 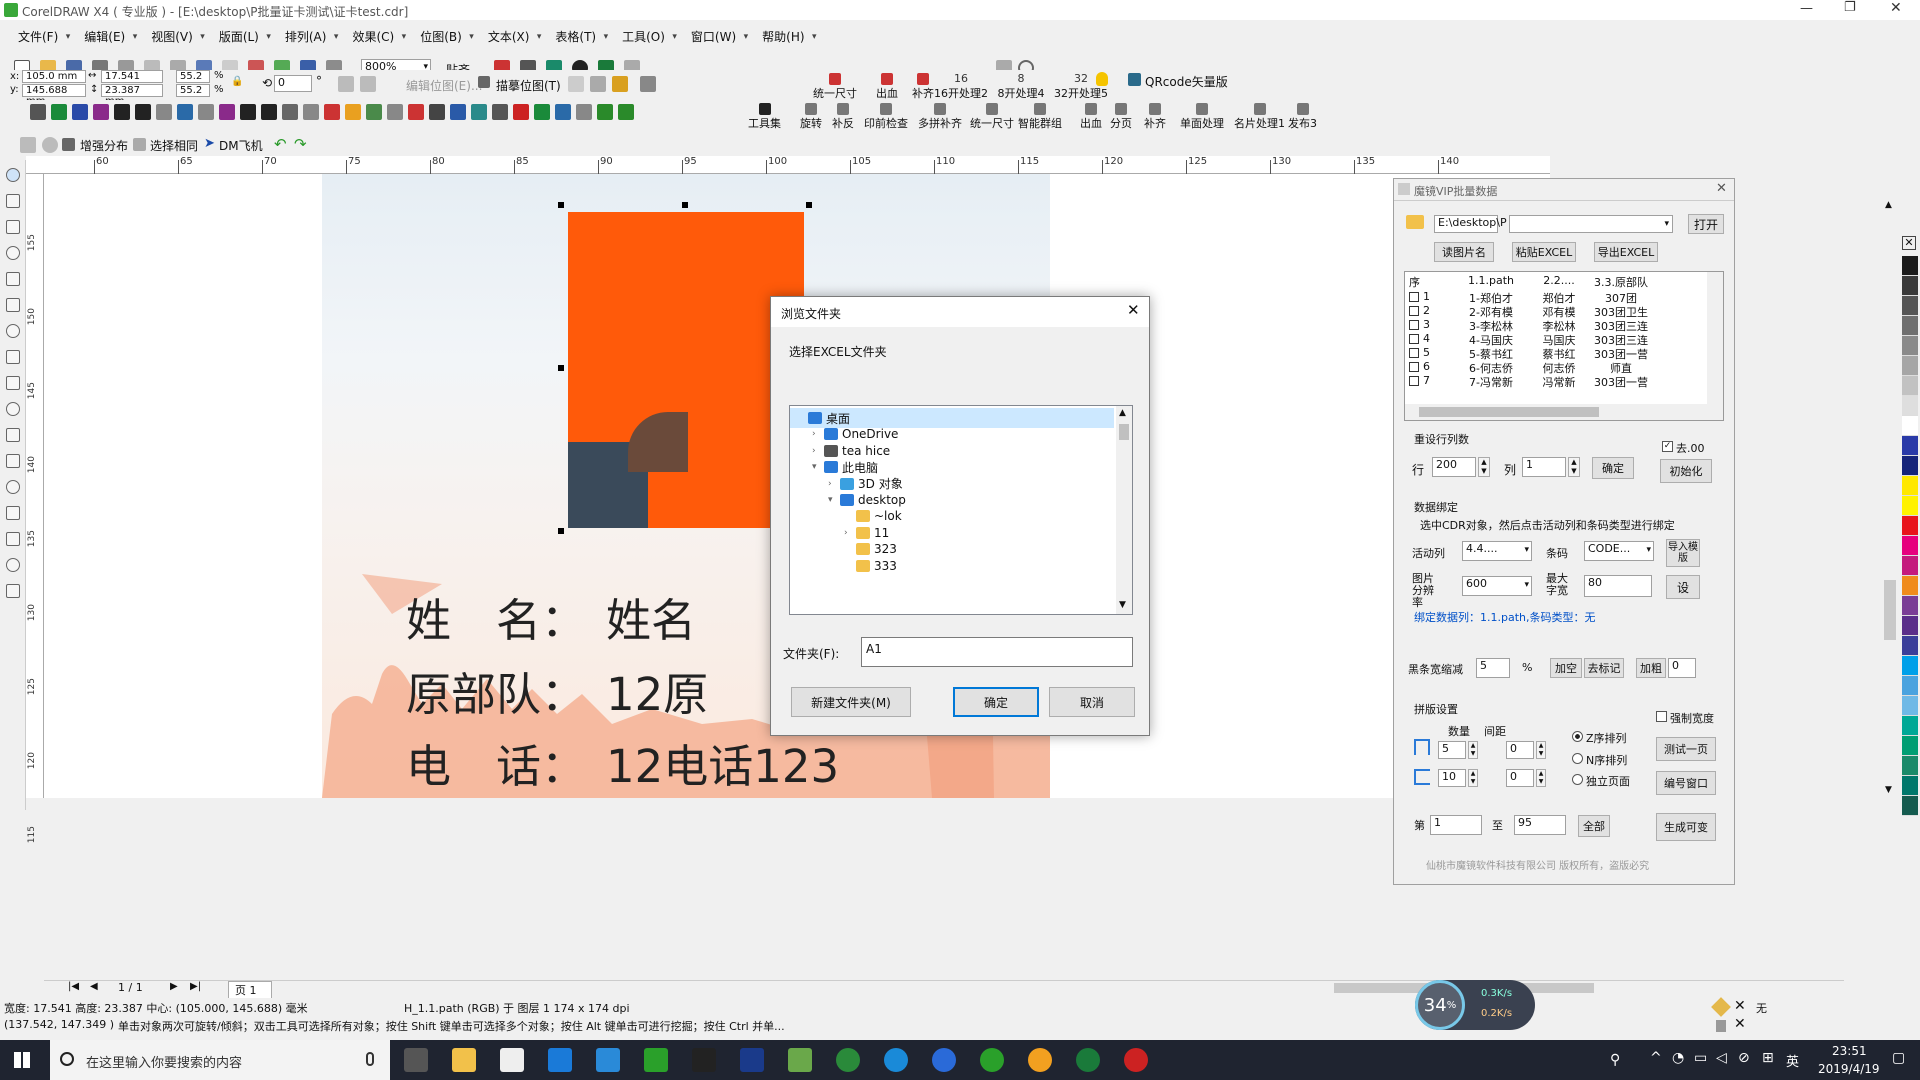 I want to click on menu-item: 效果(C), so click(x=372, y=37).